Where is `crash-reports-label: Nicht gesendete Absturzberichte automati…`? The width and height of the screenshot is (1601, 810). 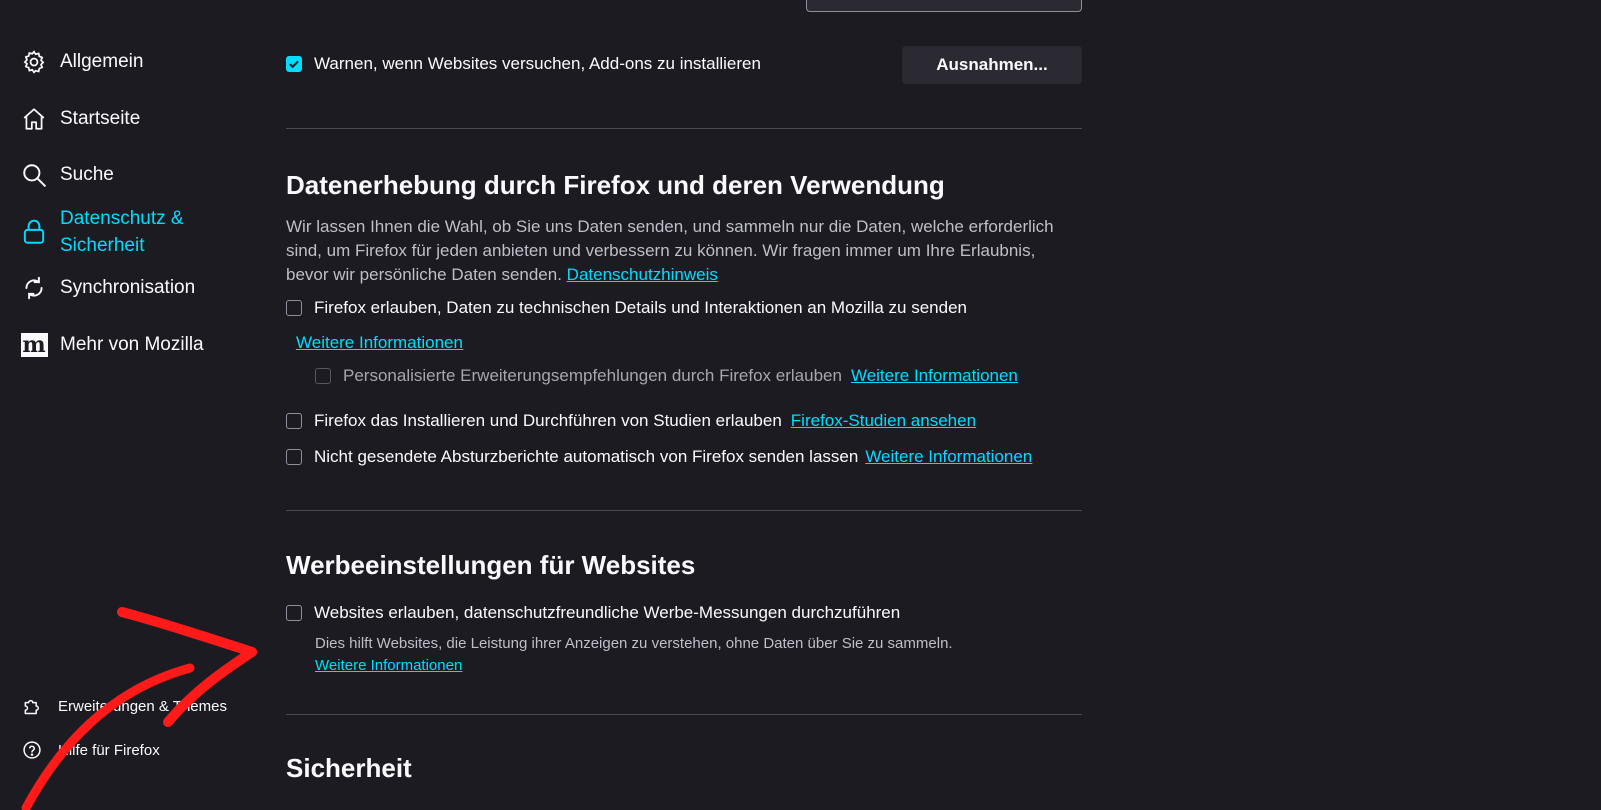 crash-reports-label: Nicht gesendete Absturzberichte automati… is located at coordinates (586, 456).